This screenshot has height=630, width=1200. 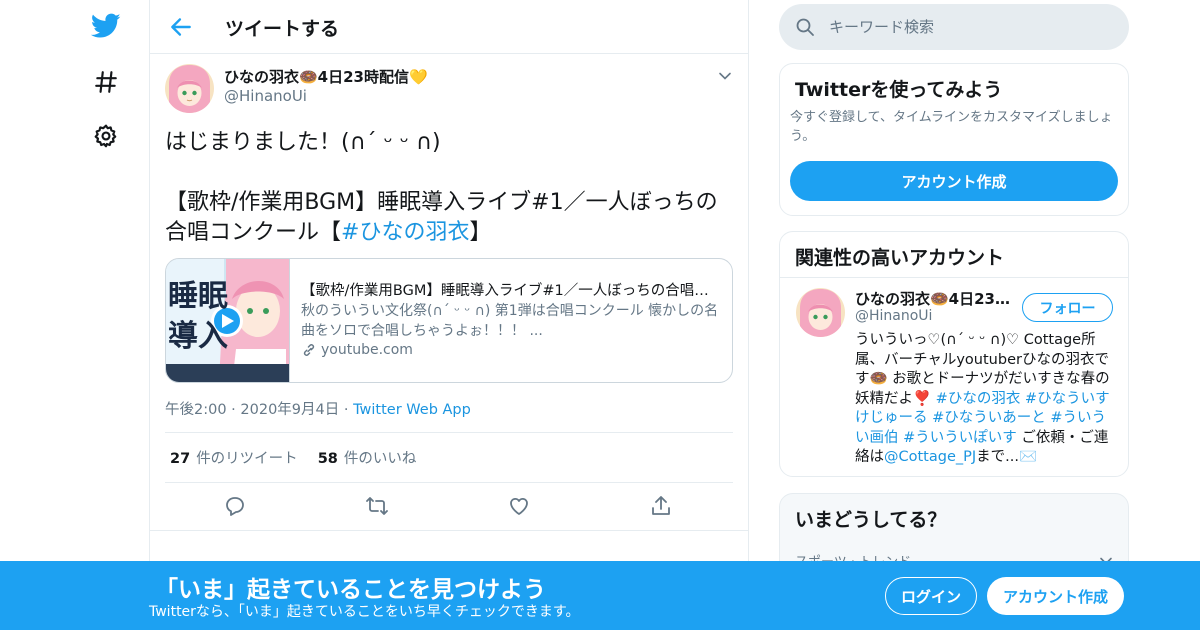 I want to click on retweet-count: 27 件のリツイート, so click(x=234, y=457).